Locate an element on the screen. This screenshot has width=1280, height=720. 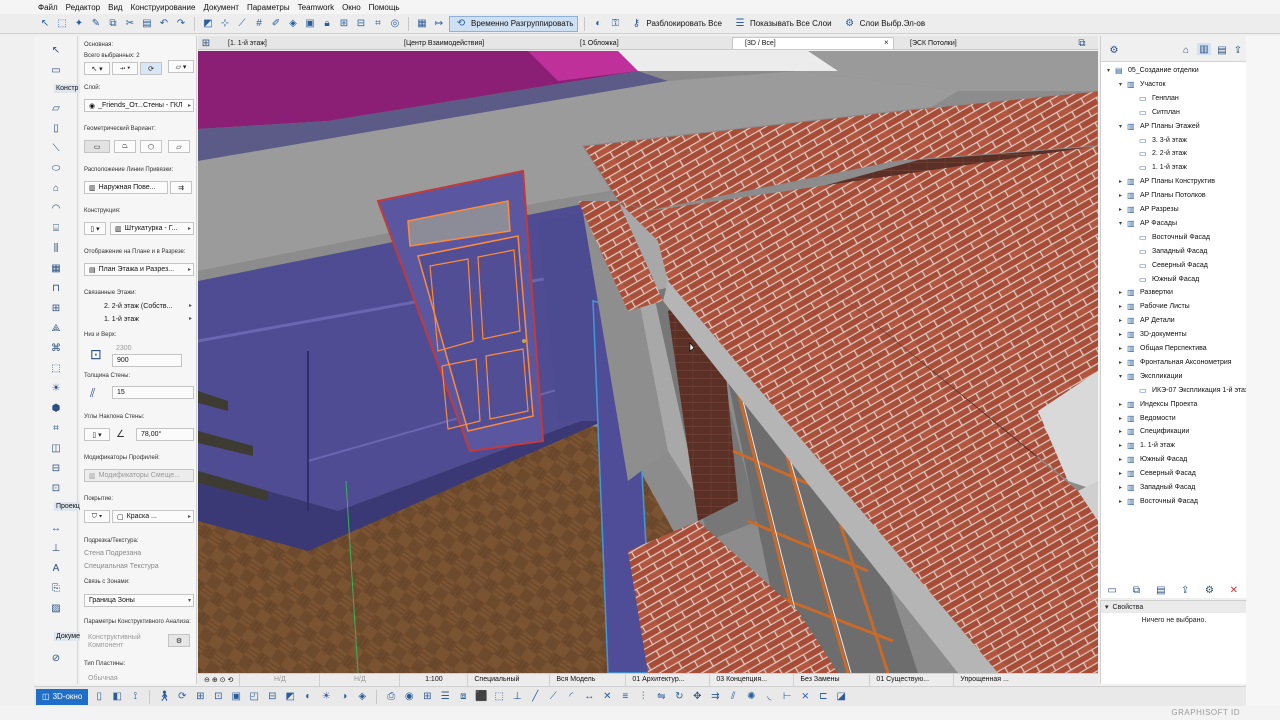
cutting-planes-icon: ◰ is located at coordinates (254, 697).